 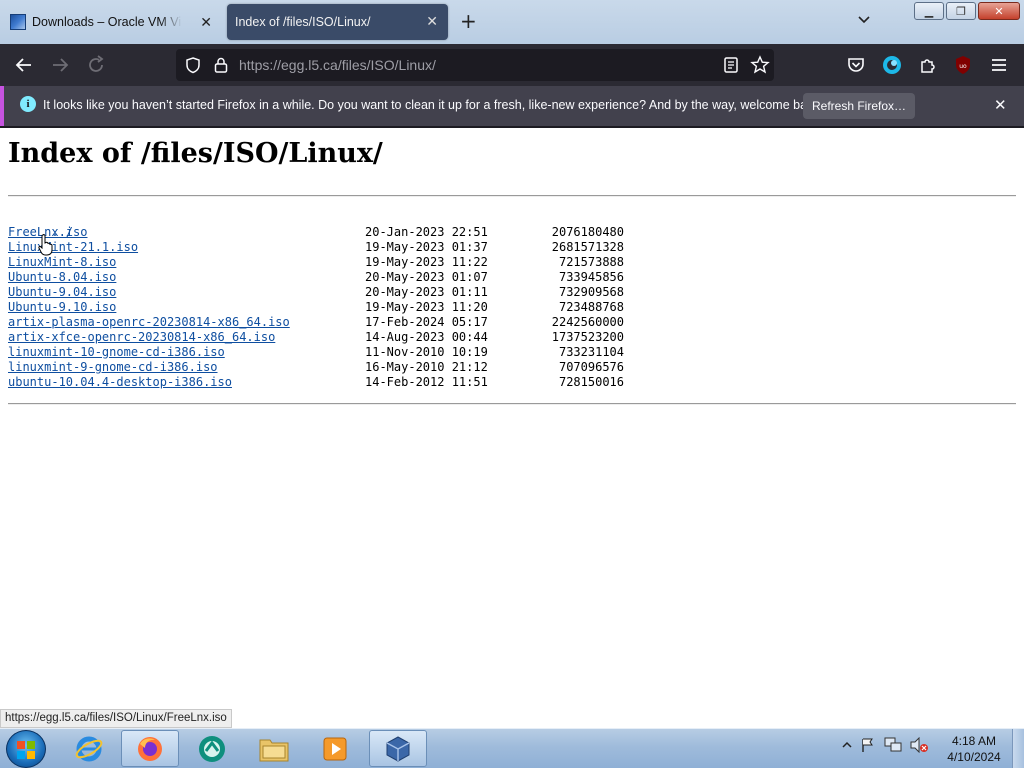 I want to click on file-date: 19-May-2023 11:20, so click(x=426, y=307).